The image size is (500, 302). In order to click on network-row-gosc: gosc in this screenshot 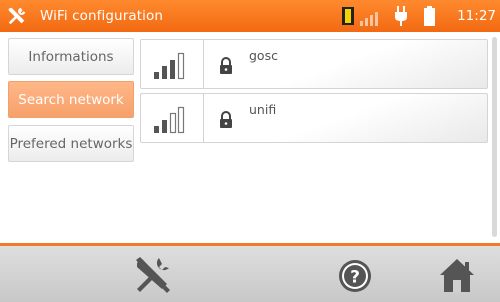, I will do `click(314, 64)`.